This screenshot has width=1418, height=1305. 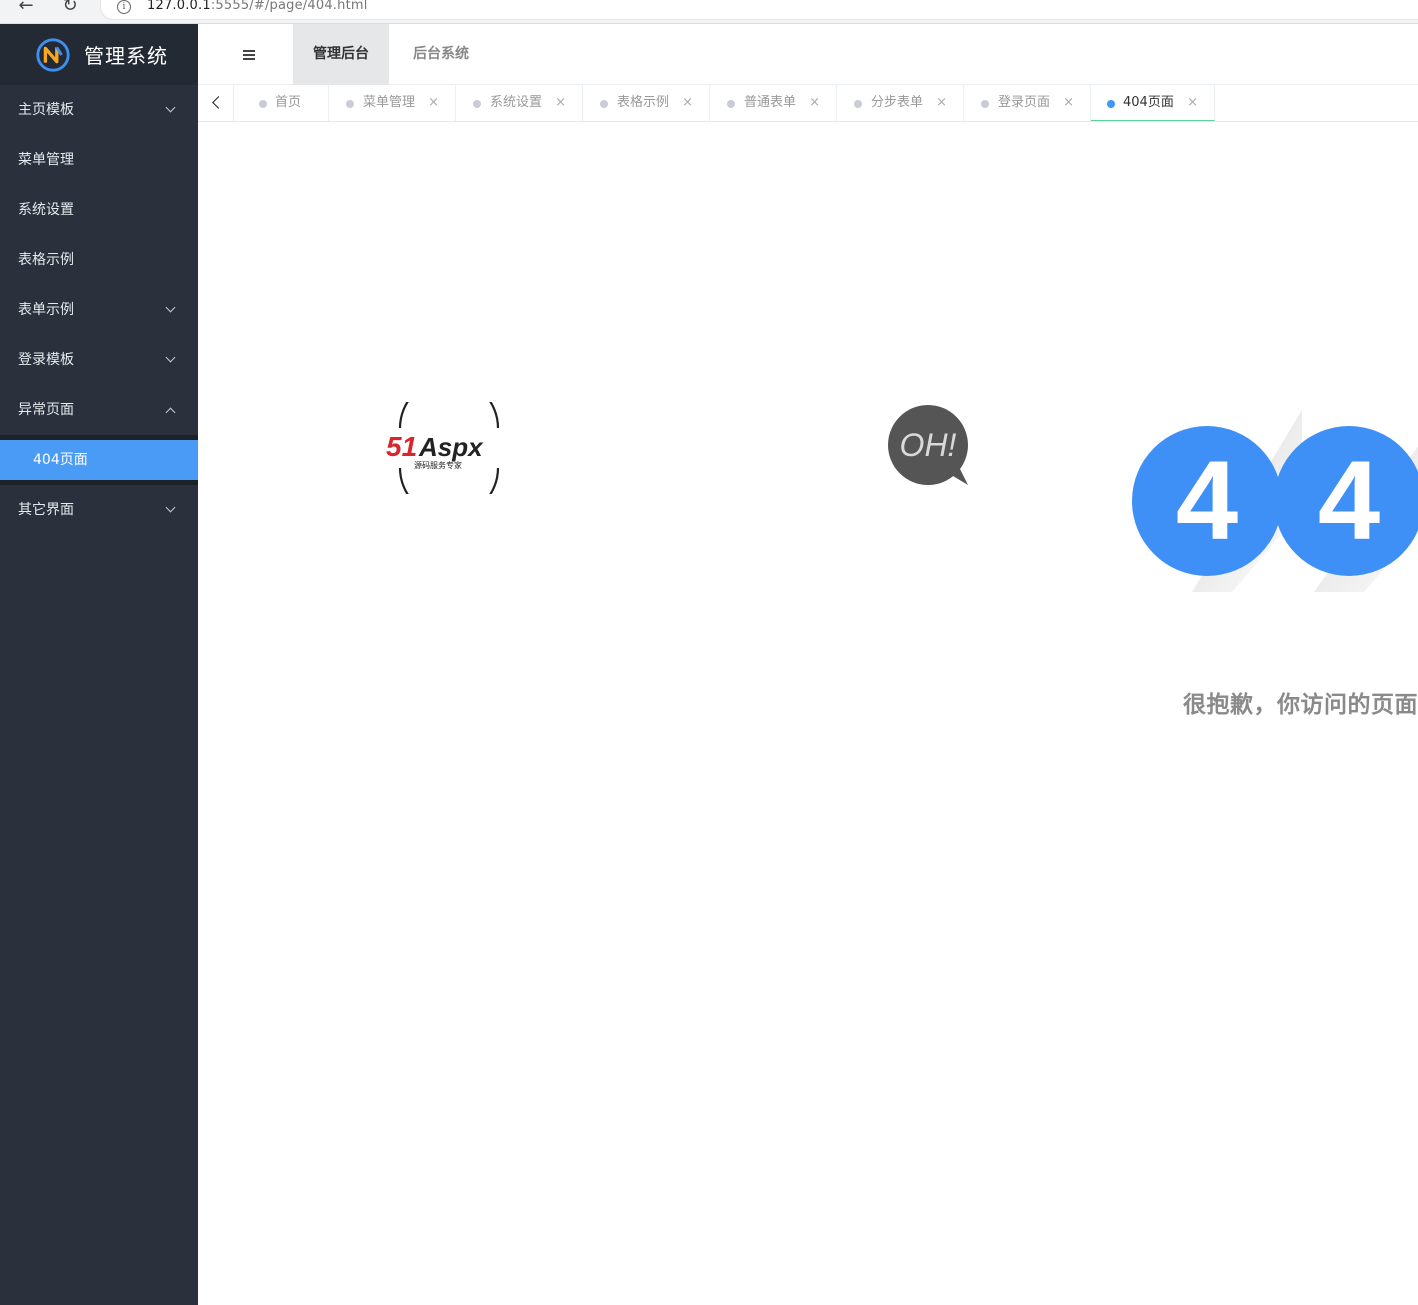 I want to click on menu-toggle-icon, so click(x=249, y=55).